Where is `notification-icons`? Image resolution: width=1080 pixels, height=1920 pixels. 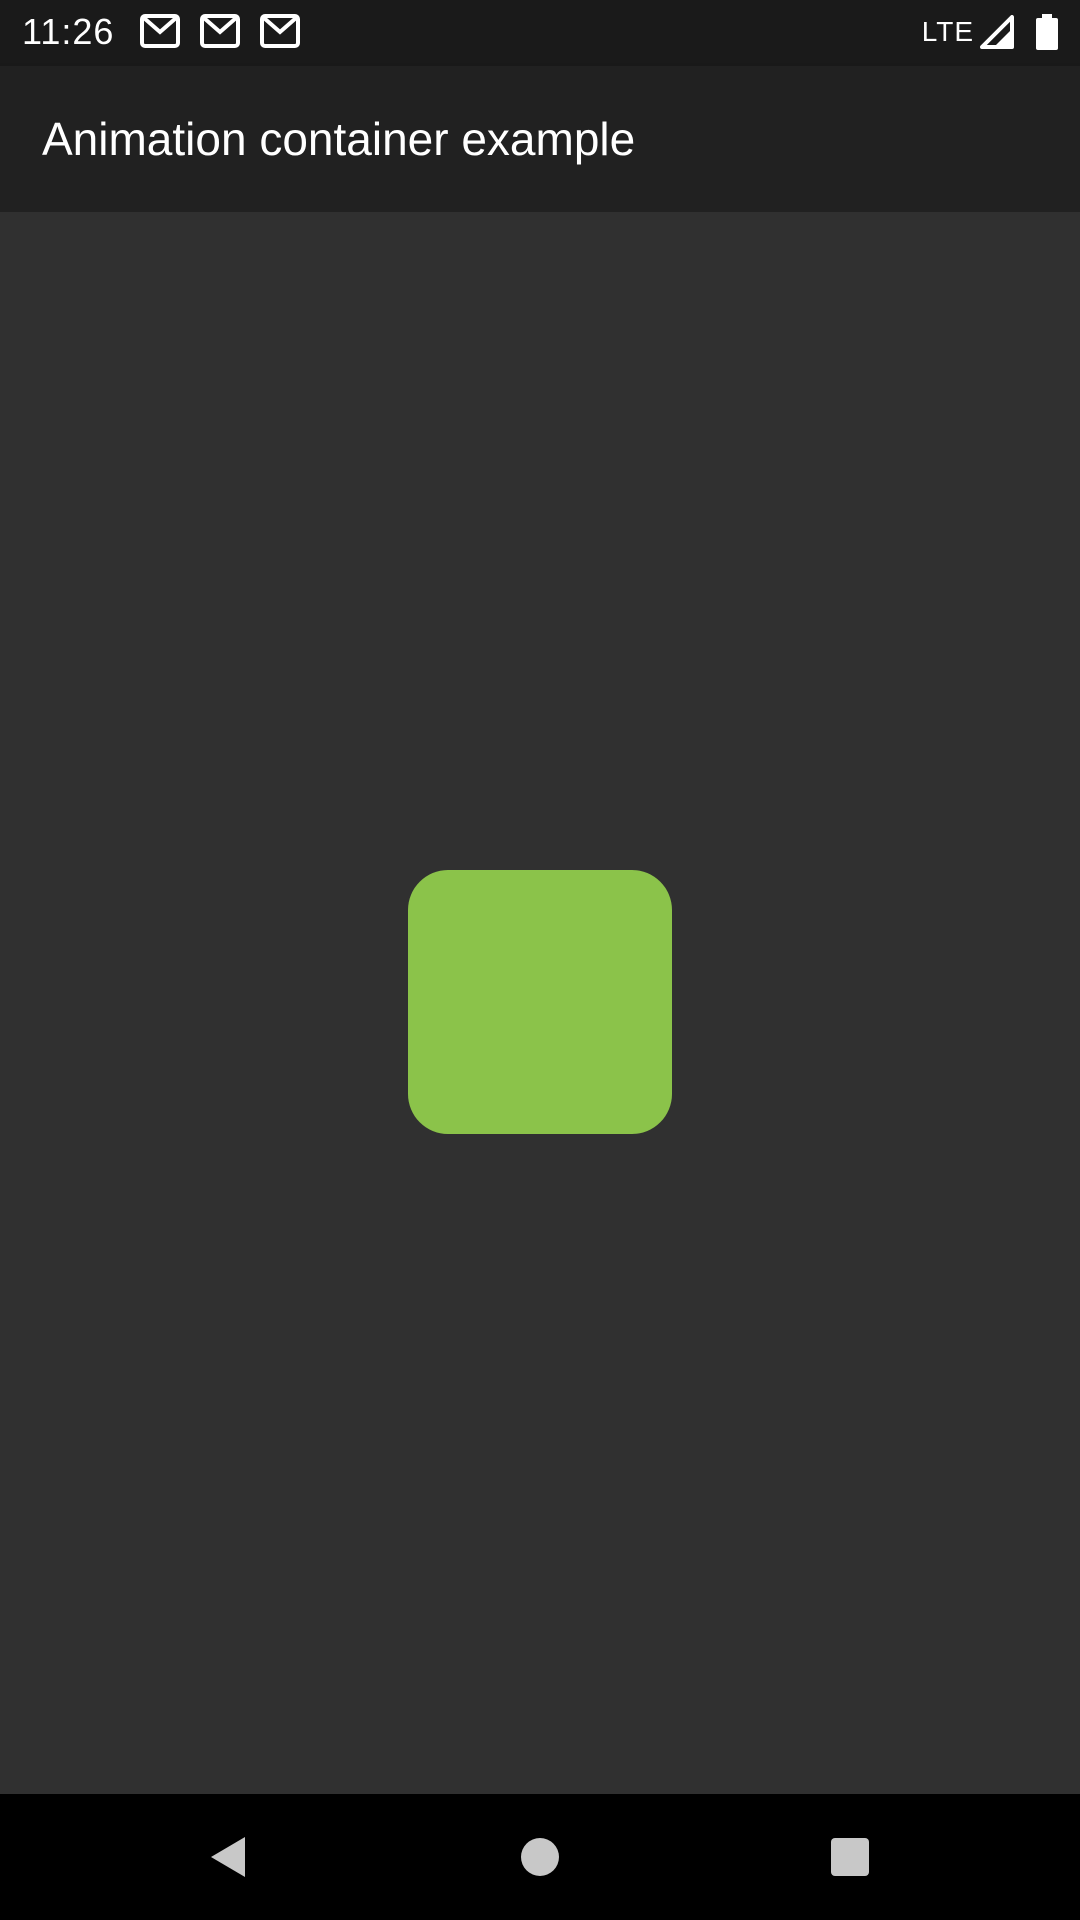
notification-icons is located at coordinates (220, 31).